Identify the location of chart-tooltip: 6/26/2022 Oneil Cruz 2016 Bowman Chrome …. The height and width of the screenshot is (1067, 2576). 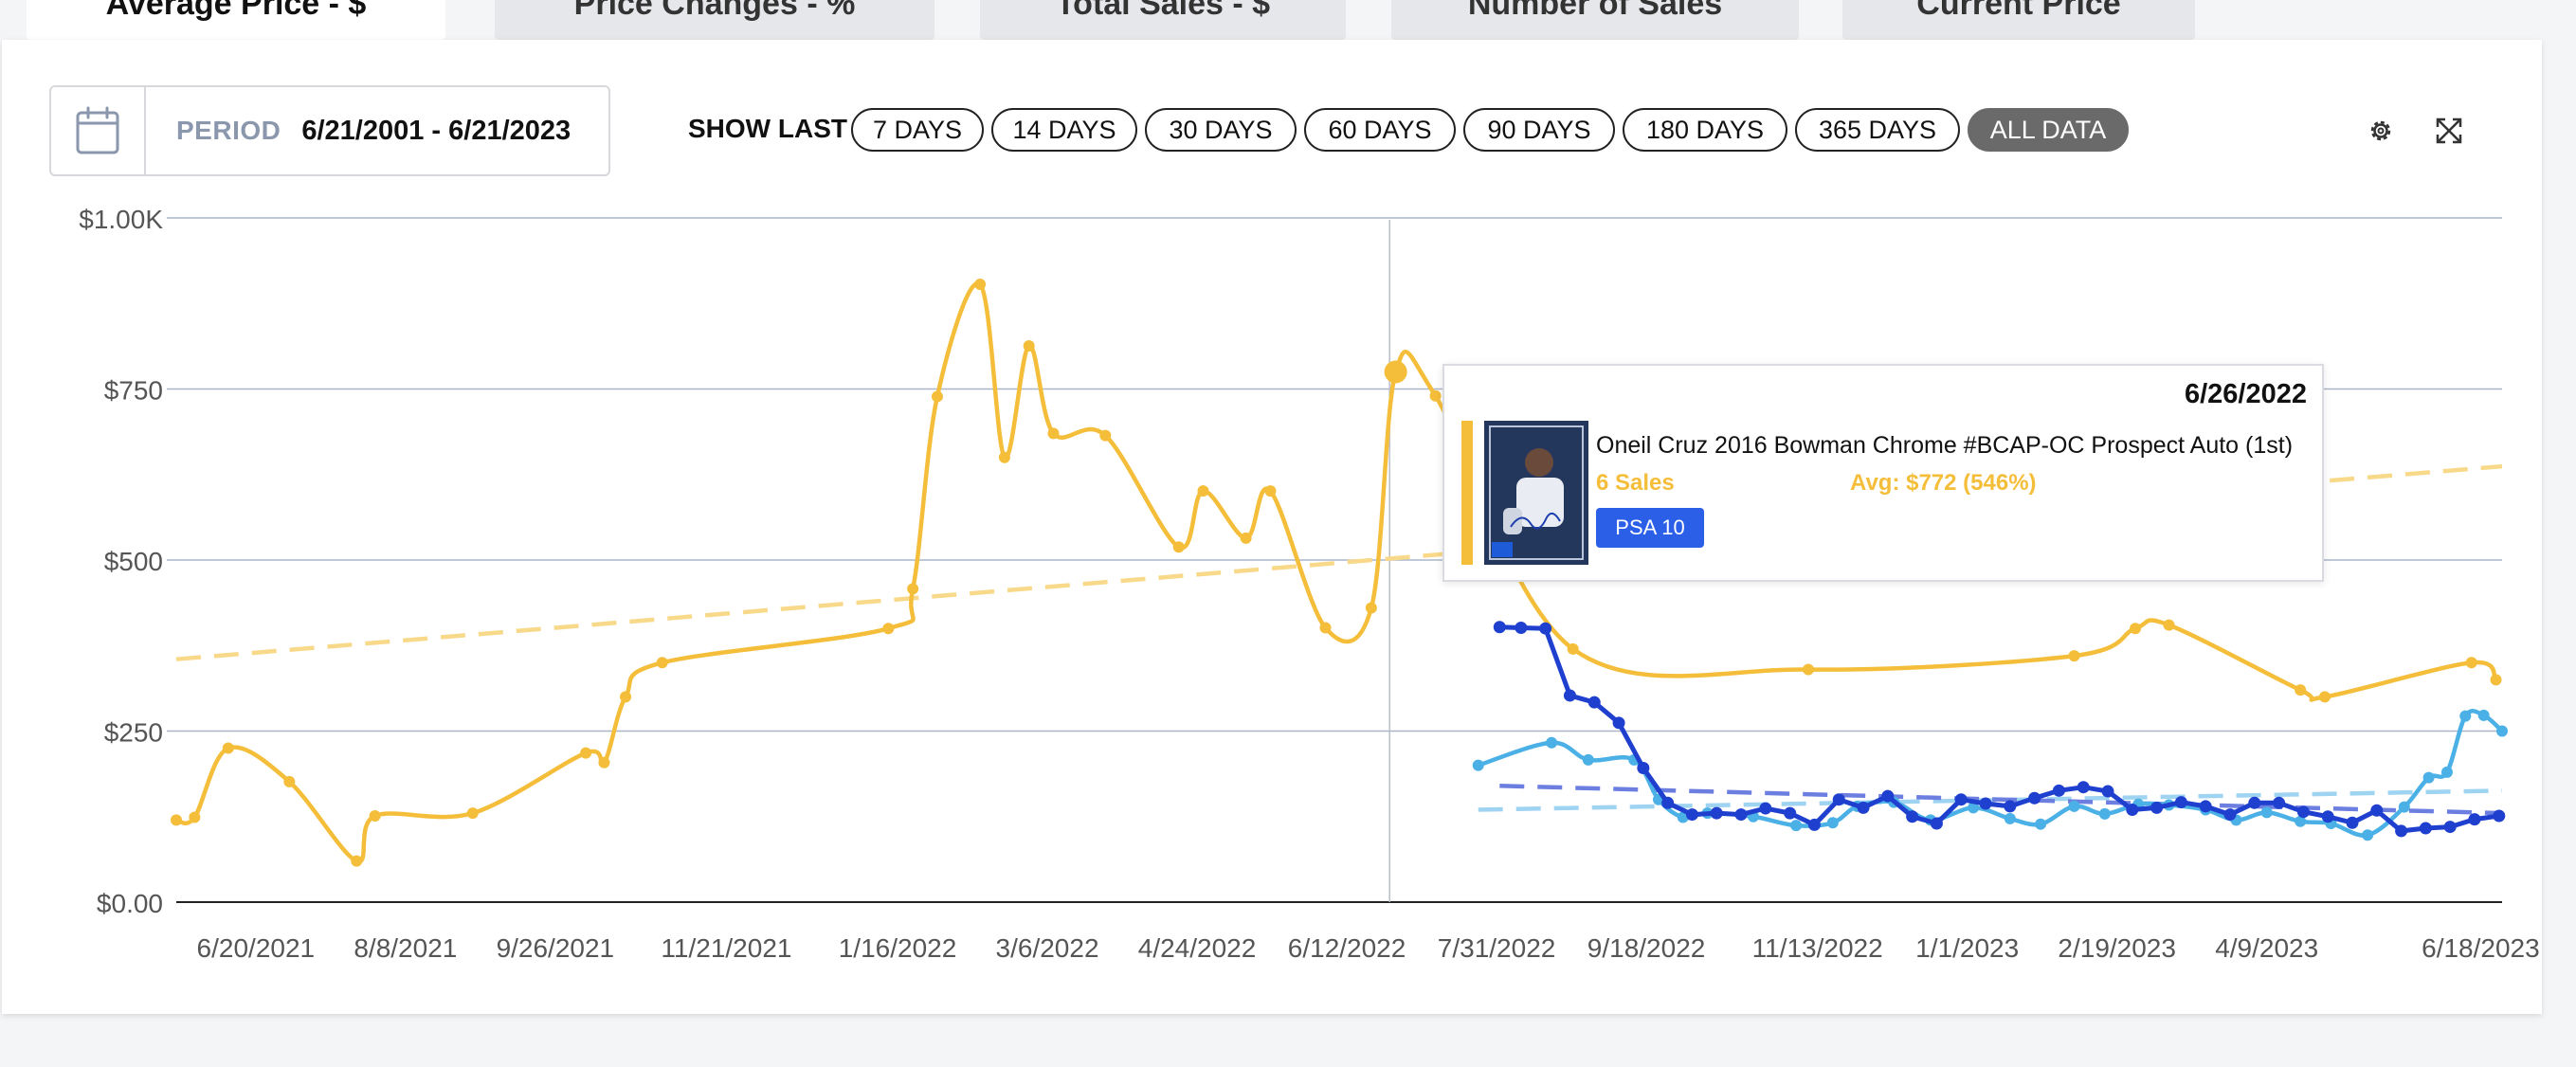
(1883, 473).